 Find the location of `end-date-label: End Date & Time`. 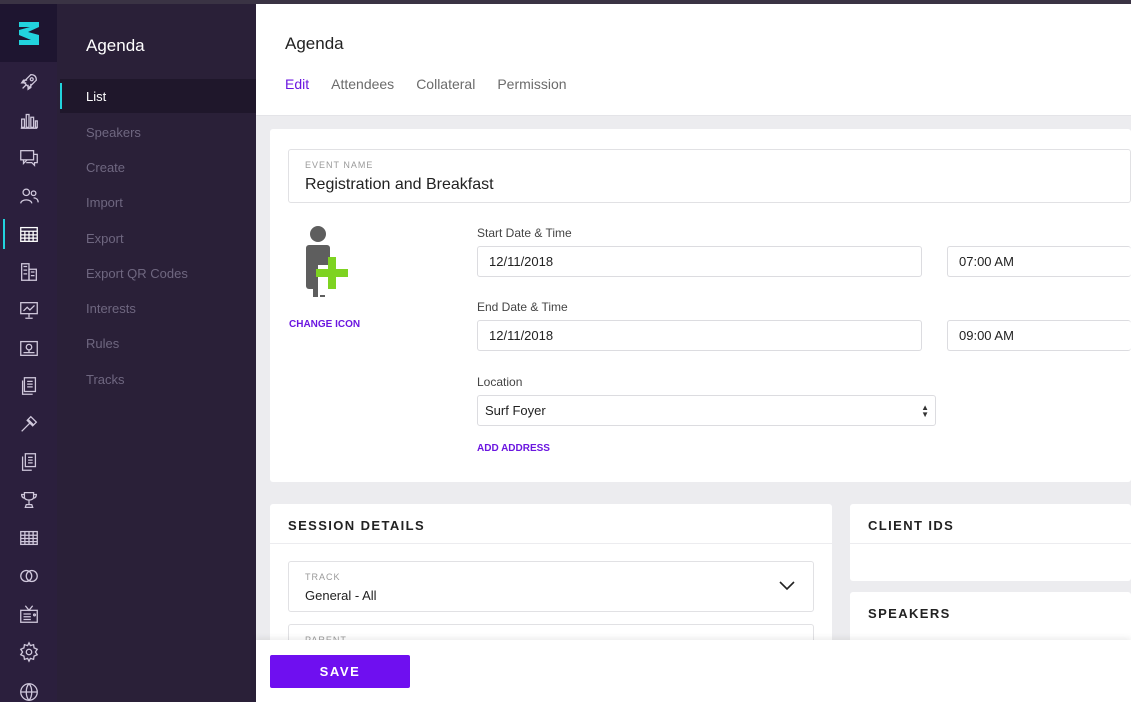

end-date-label: End Date & Time is located at coordinates (522, 307).